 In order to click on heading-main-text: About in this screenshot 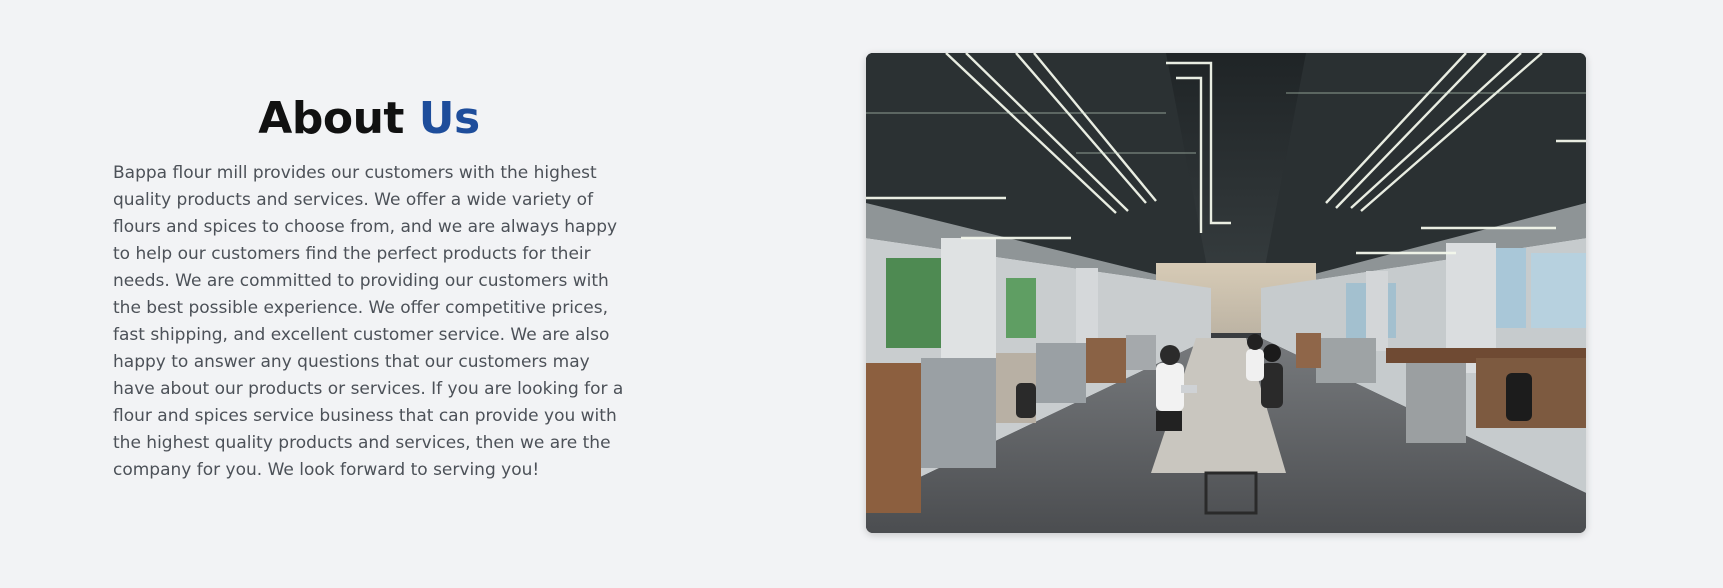, I will do `click(331, 118)`.